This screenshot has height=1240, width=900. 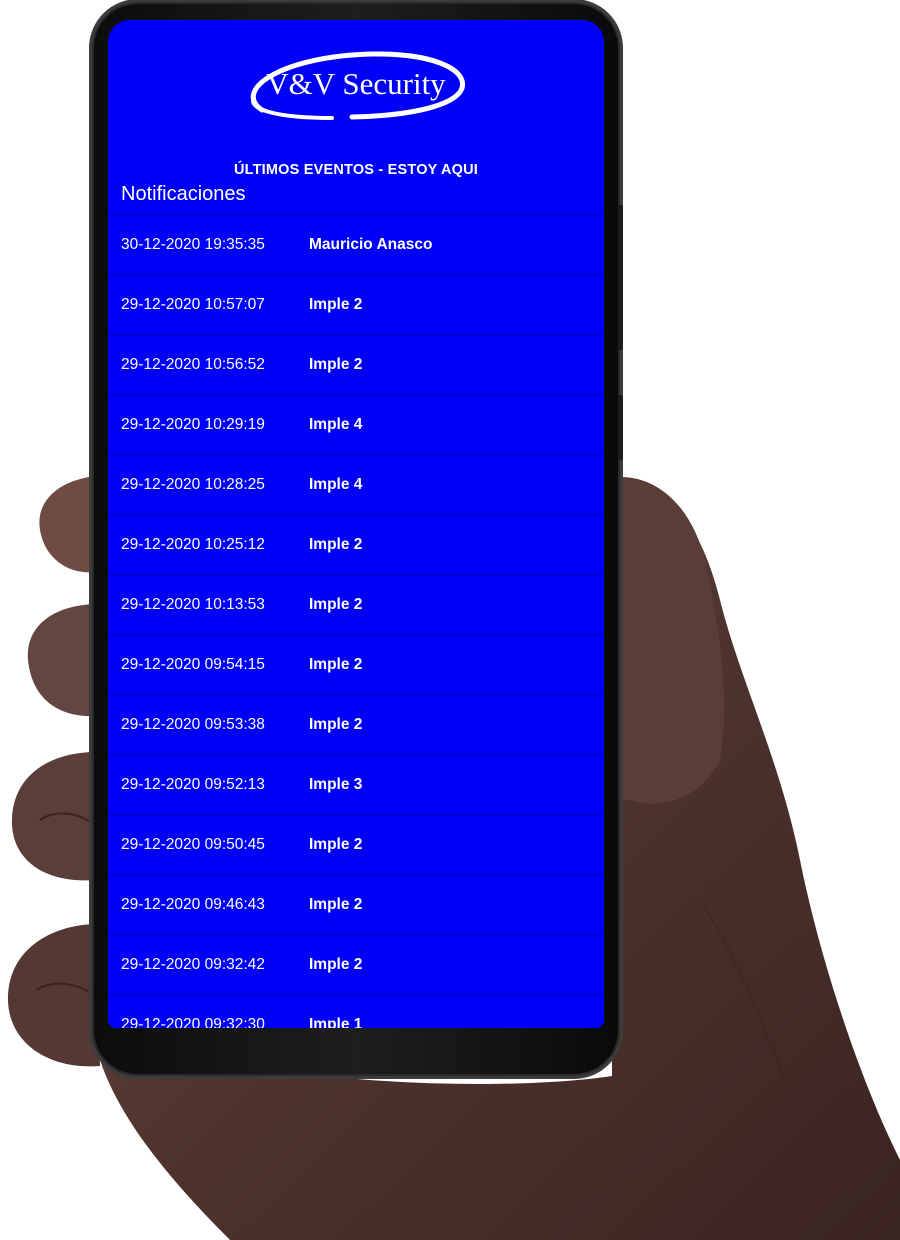 I want to click on list-item: 29-12-2020 09:54:15 Imple 2, so click(x=356, y=664).